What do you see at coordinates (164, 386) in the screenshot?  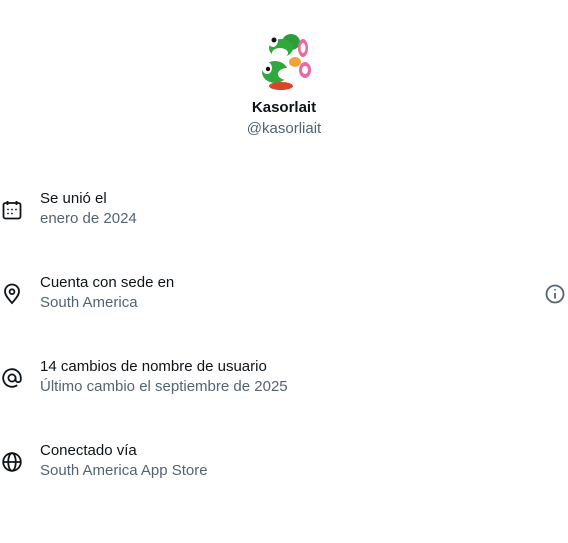 I see `username-last-change: Último cambio el septiembre de 2025` at bounding box center [164, 386].